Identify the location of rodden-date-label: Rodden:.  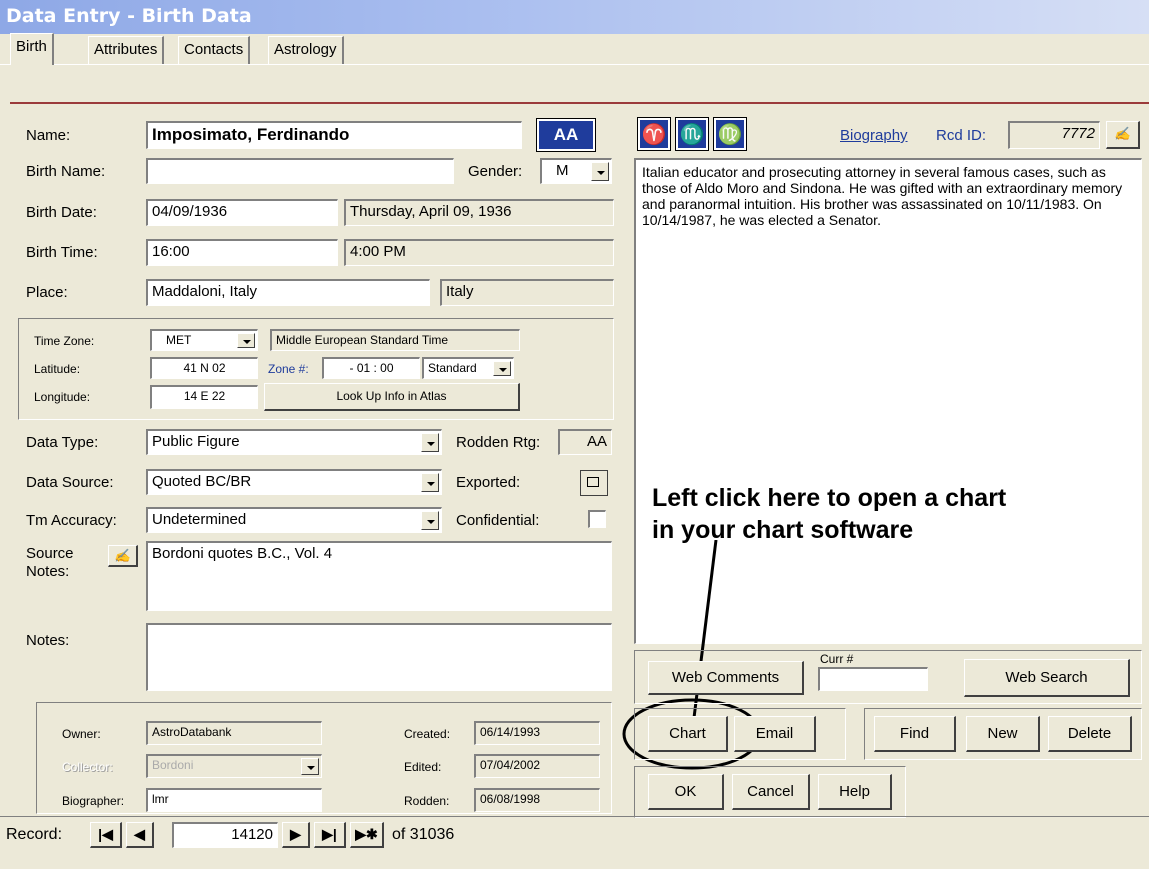
(427, 801).